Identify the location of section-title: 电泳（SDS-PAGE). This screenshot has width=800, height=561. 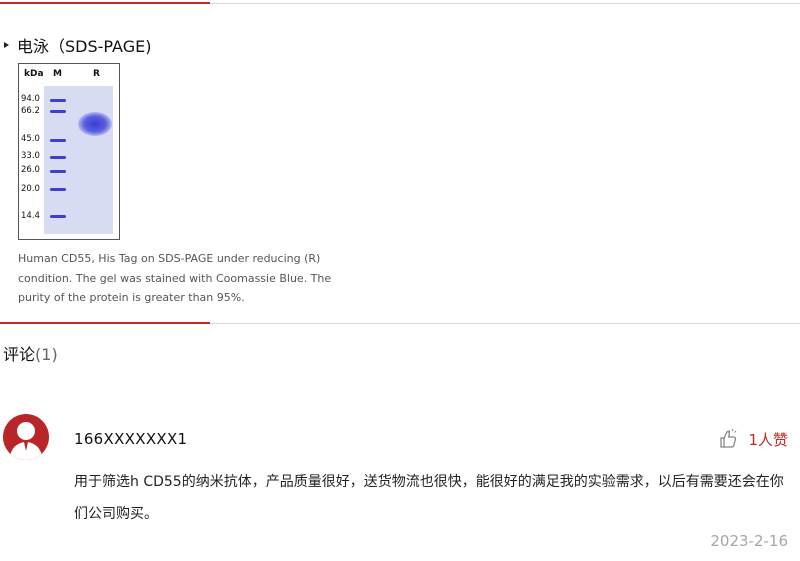
(77, 45).